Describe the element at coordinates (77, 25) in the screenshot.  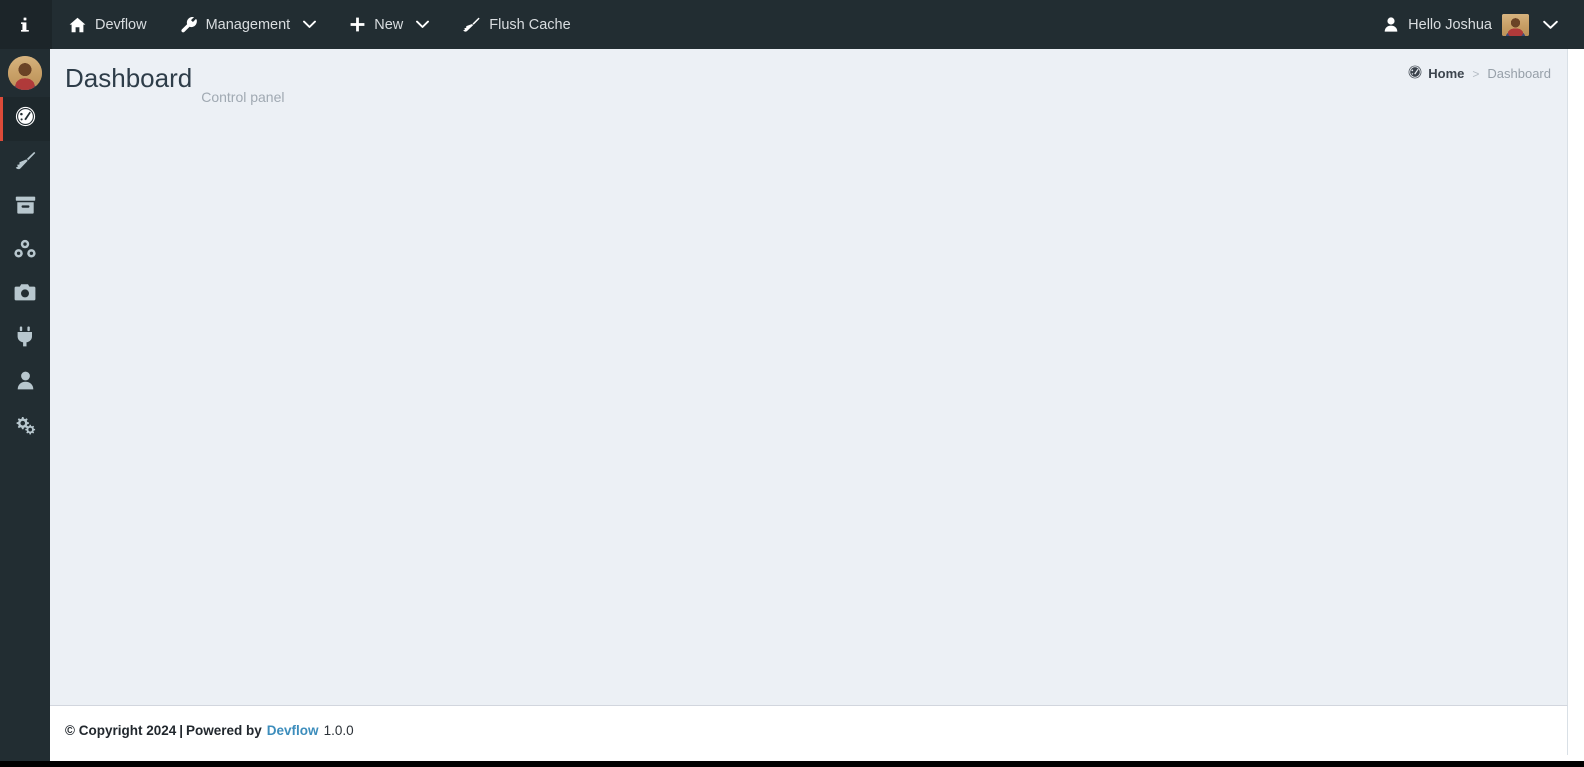
I see `home-icon` at that location.